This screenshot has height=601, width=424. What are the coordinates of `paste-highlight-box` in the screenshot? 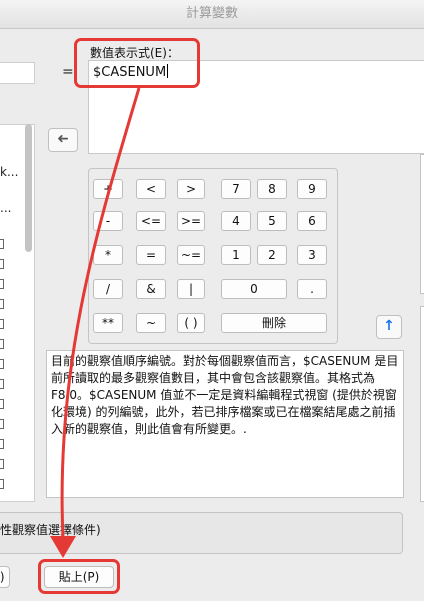 It's located at (79, 576).